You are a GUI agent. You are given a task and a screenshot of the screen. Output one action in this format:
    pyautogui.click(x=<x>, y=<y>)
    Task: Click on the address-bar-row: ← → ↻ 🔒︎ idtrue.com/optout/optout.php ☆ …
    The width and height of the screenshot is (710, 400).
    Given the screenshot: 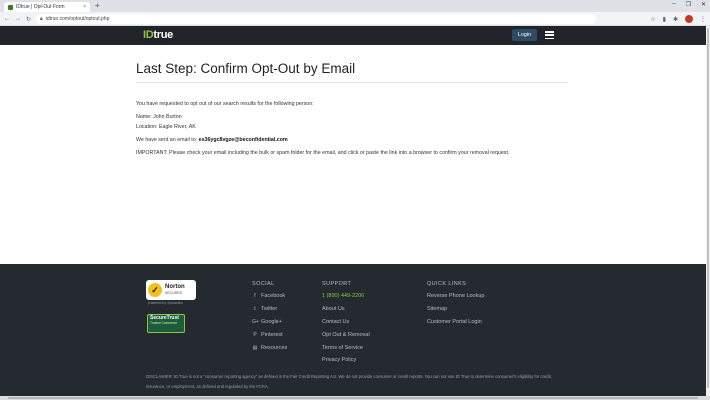 What is the action you would take?
    pyautogui.click(x=355, y=19)
    